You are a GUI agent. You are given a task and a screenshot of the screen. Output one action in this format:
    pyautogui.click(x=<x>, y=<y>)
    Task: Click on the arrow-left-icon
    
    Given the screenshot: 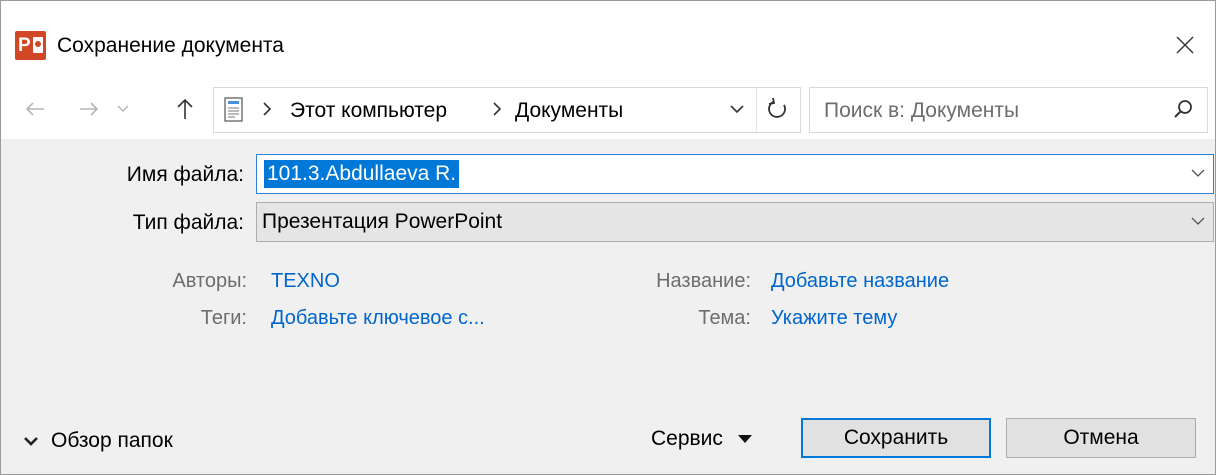 What is the action you would take?
    pyautogui.click(x=34, y=109)
    